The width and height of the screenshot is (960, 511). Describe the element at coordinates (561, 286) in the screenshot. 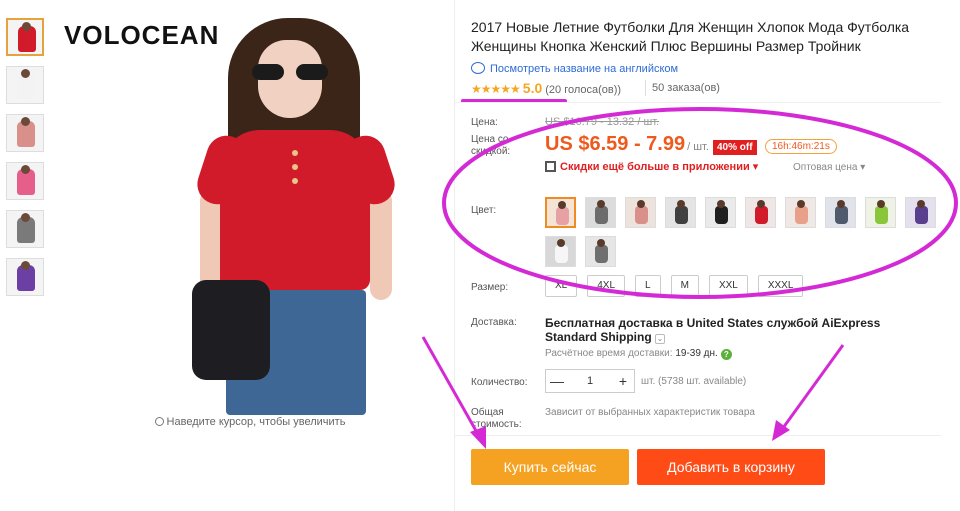

I see `size-option: XL` at that location.